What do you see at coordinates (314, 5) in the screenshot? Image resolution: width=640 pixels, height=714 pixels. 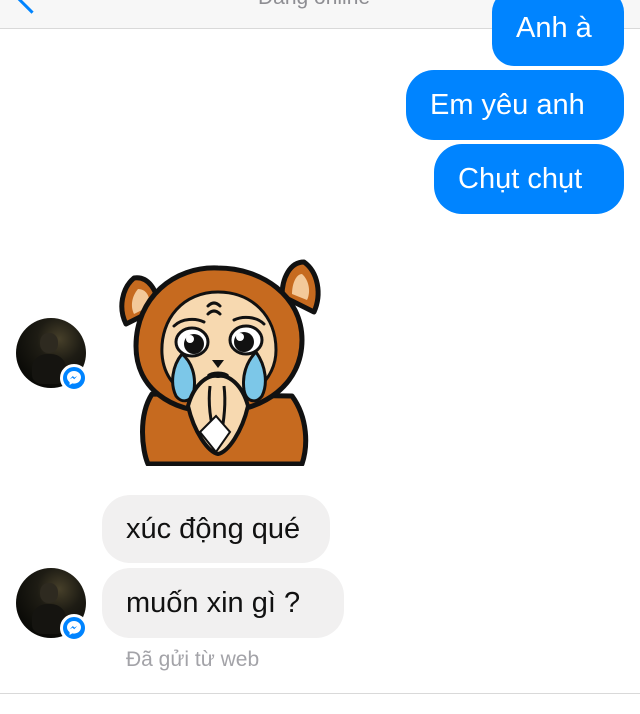 I see `online-status: Đang online` at bounding box center [314, 5].